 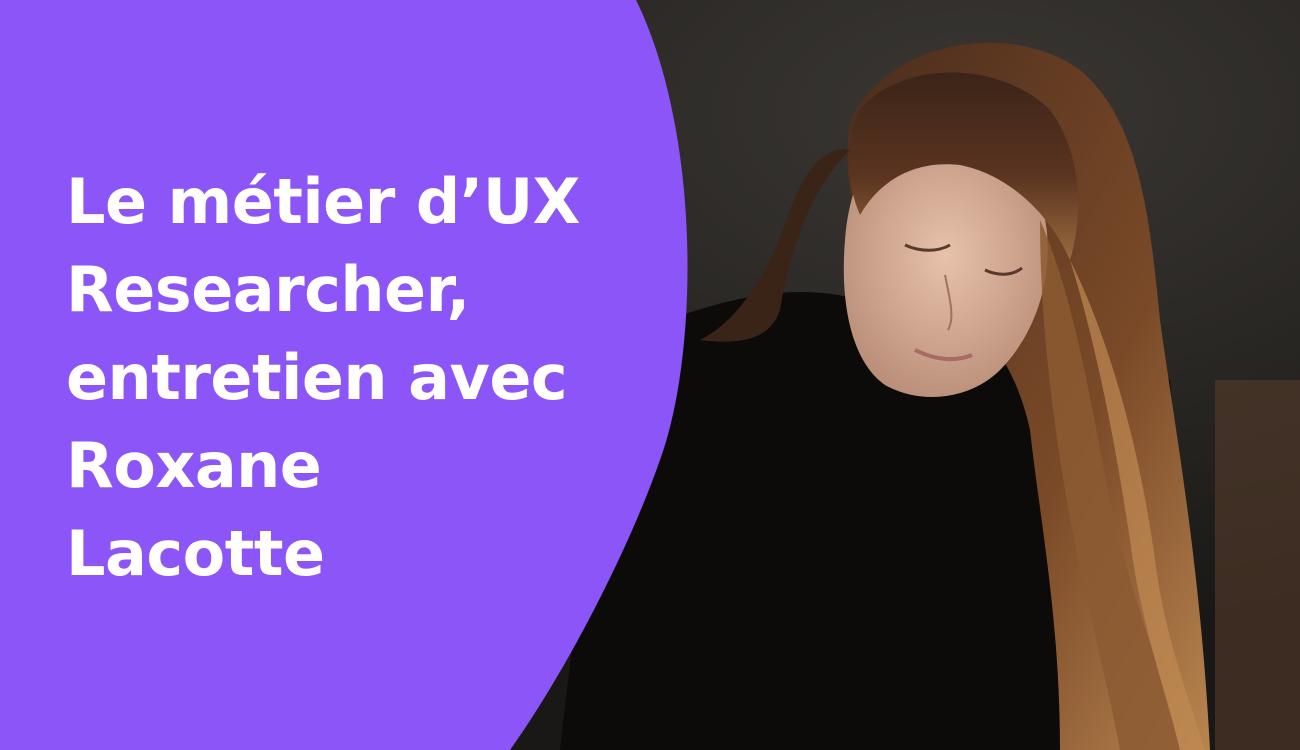 I want to click on title-line: Researcher,, so click(x=268, y=289).